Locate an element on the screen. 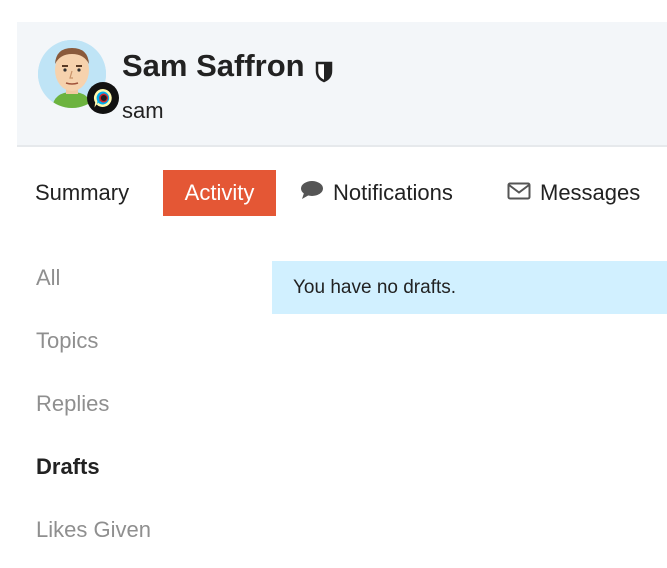 The height and width of the screenshot is (568, 667). empty-drafts-message: You have no drafts. is located at coordinates (375, 287).